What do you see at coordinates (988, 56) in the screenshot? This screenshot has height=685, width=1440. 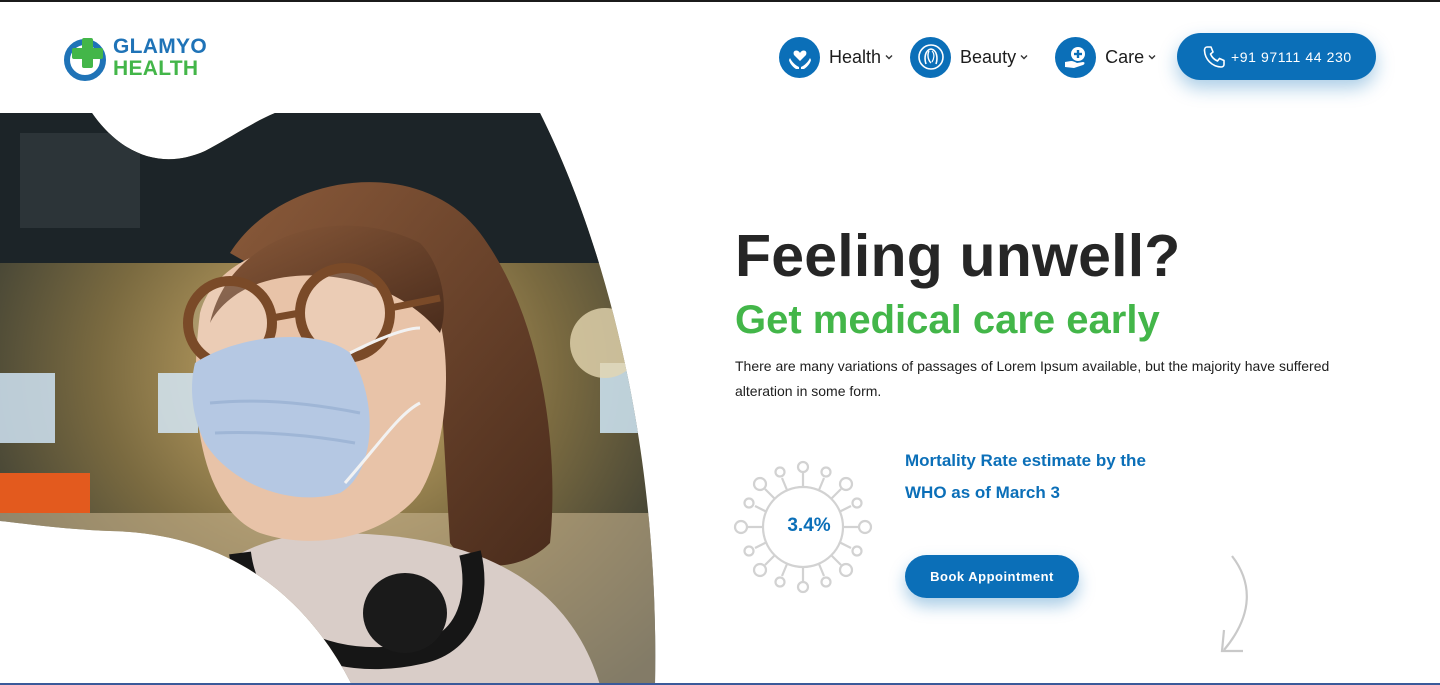 I see `nav-item-label: Beauty` at bounding box center [988, 56].